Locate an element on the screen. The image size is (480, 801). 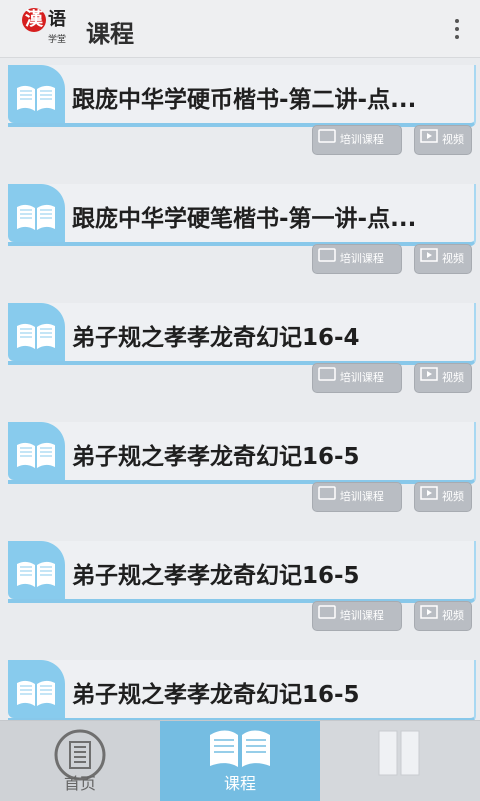
course-banner: 弟子规之孝孝龙奇幻记16-4 is located at coordinates (242, 334).